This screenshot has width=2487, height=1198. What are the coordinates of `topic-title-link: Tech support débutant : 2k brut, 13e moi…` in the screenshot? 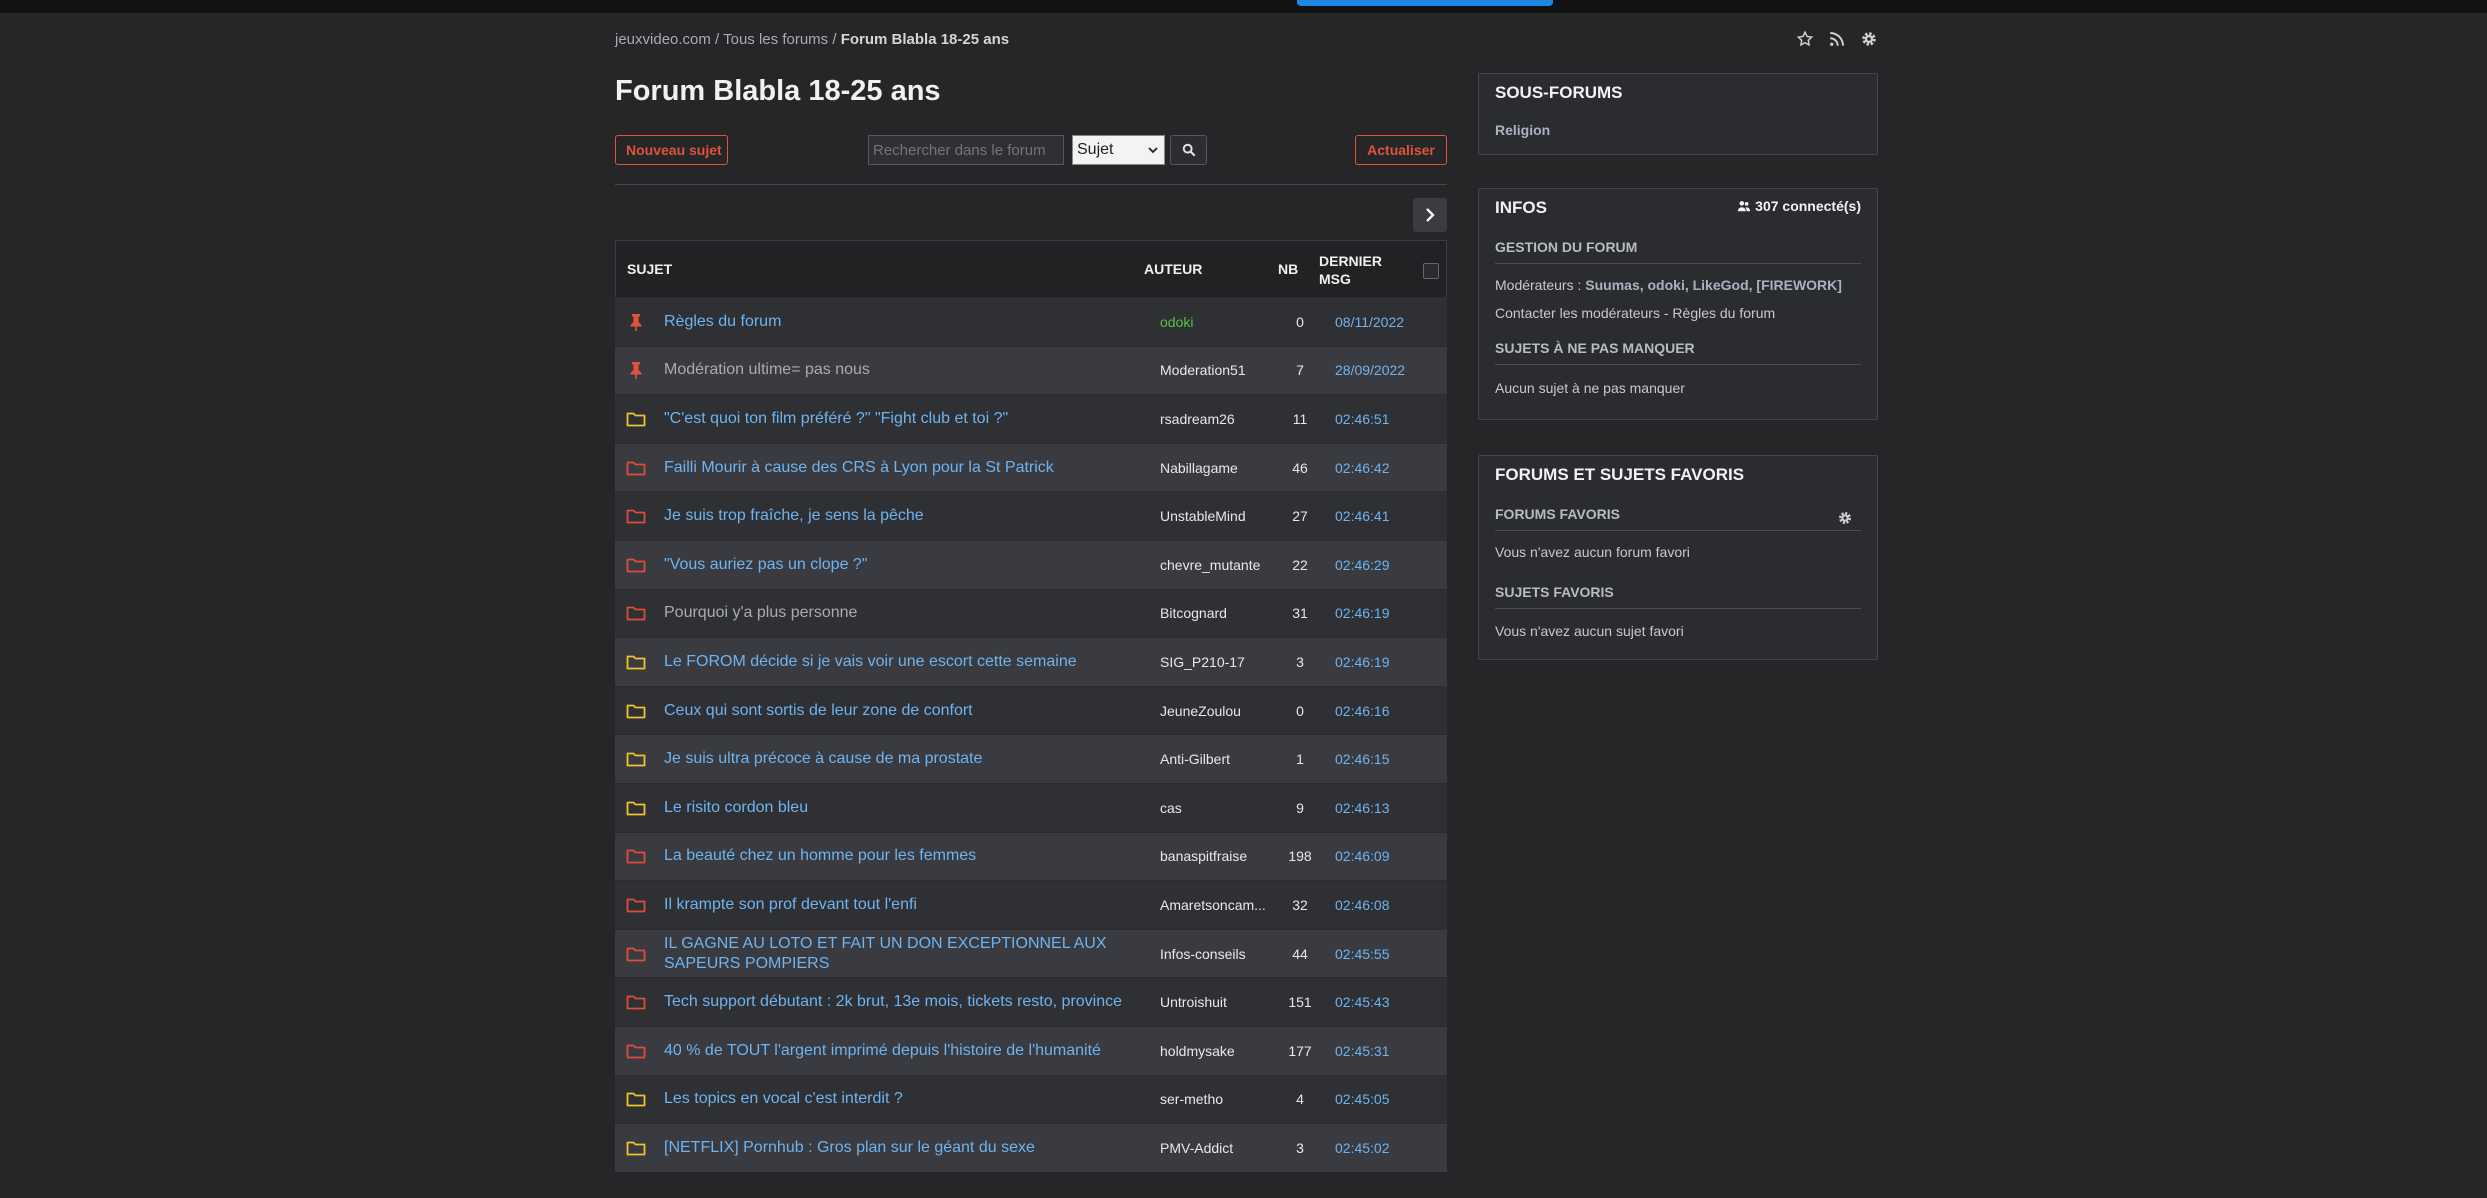 It's located at (904, 1002).